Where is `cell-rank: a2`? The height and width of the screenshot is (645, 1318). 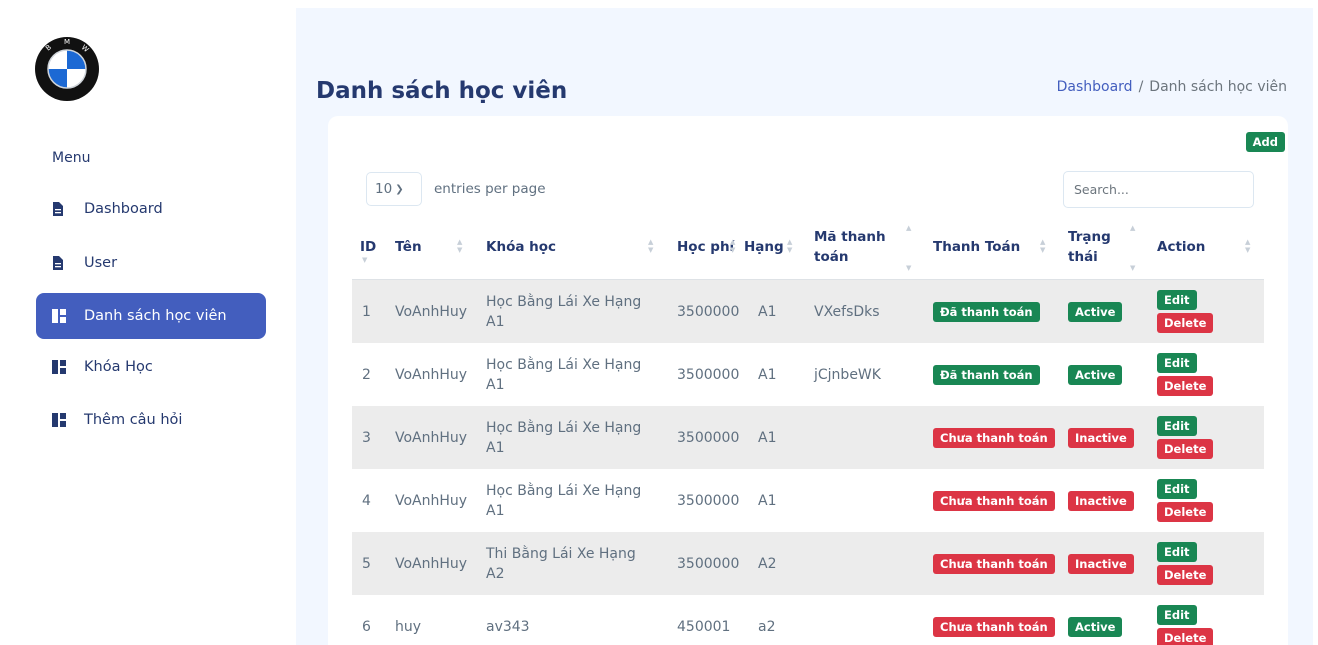 cell-rank: a2 is located at coordinates (767, 626).